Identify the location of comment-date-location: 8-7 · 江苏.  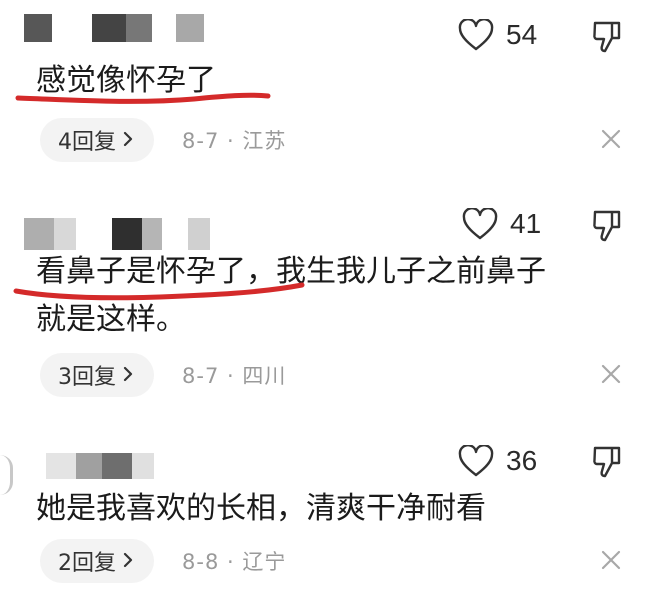
(234, 140).